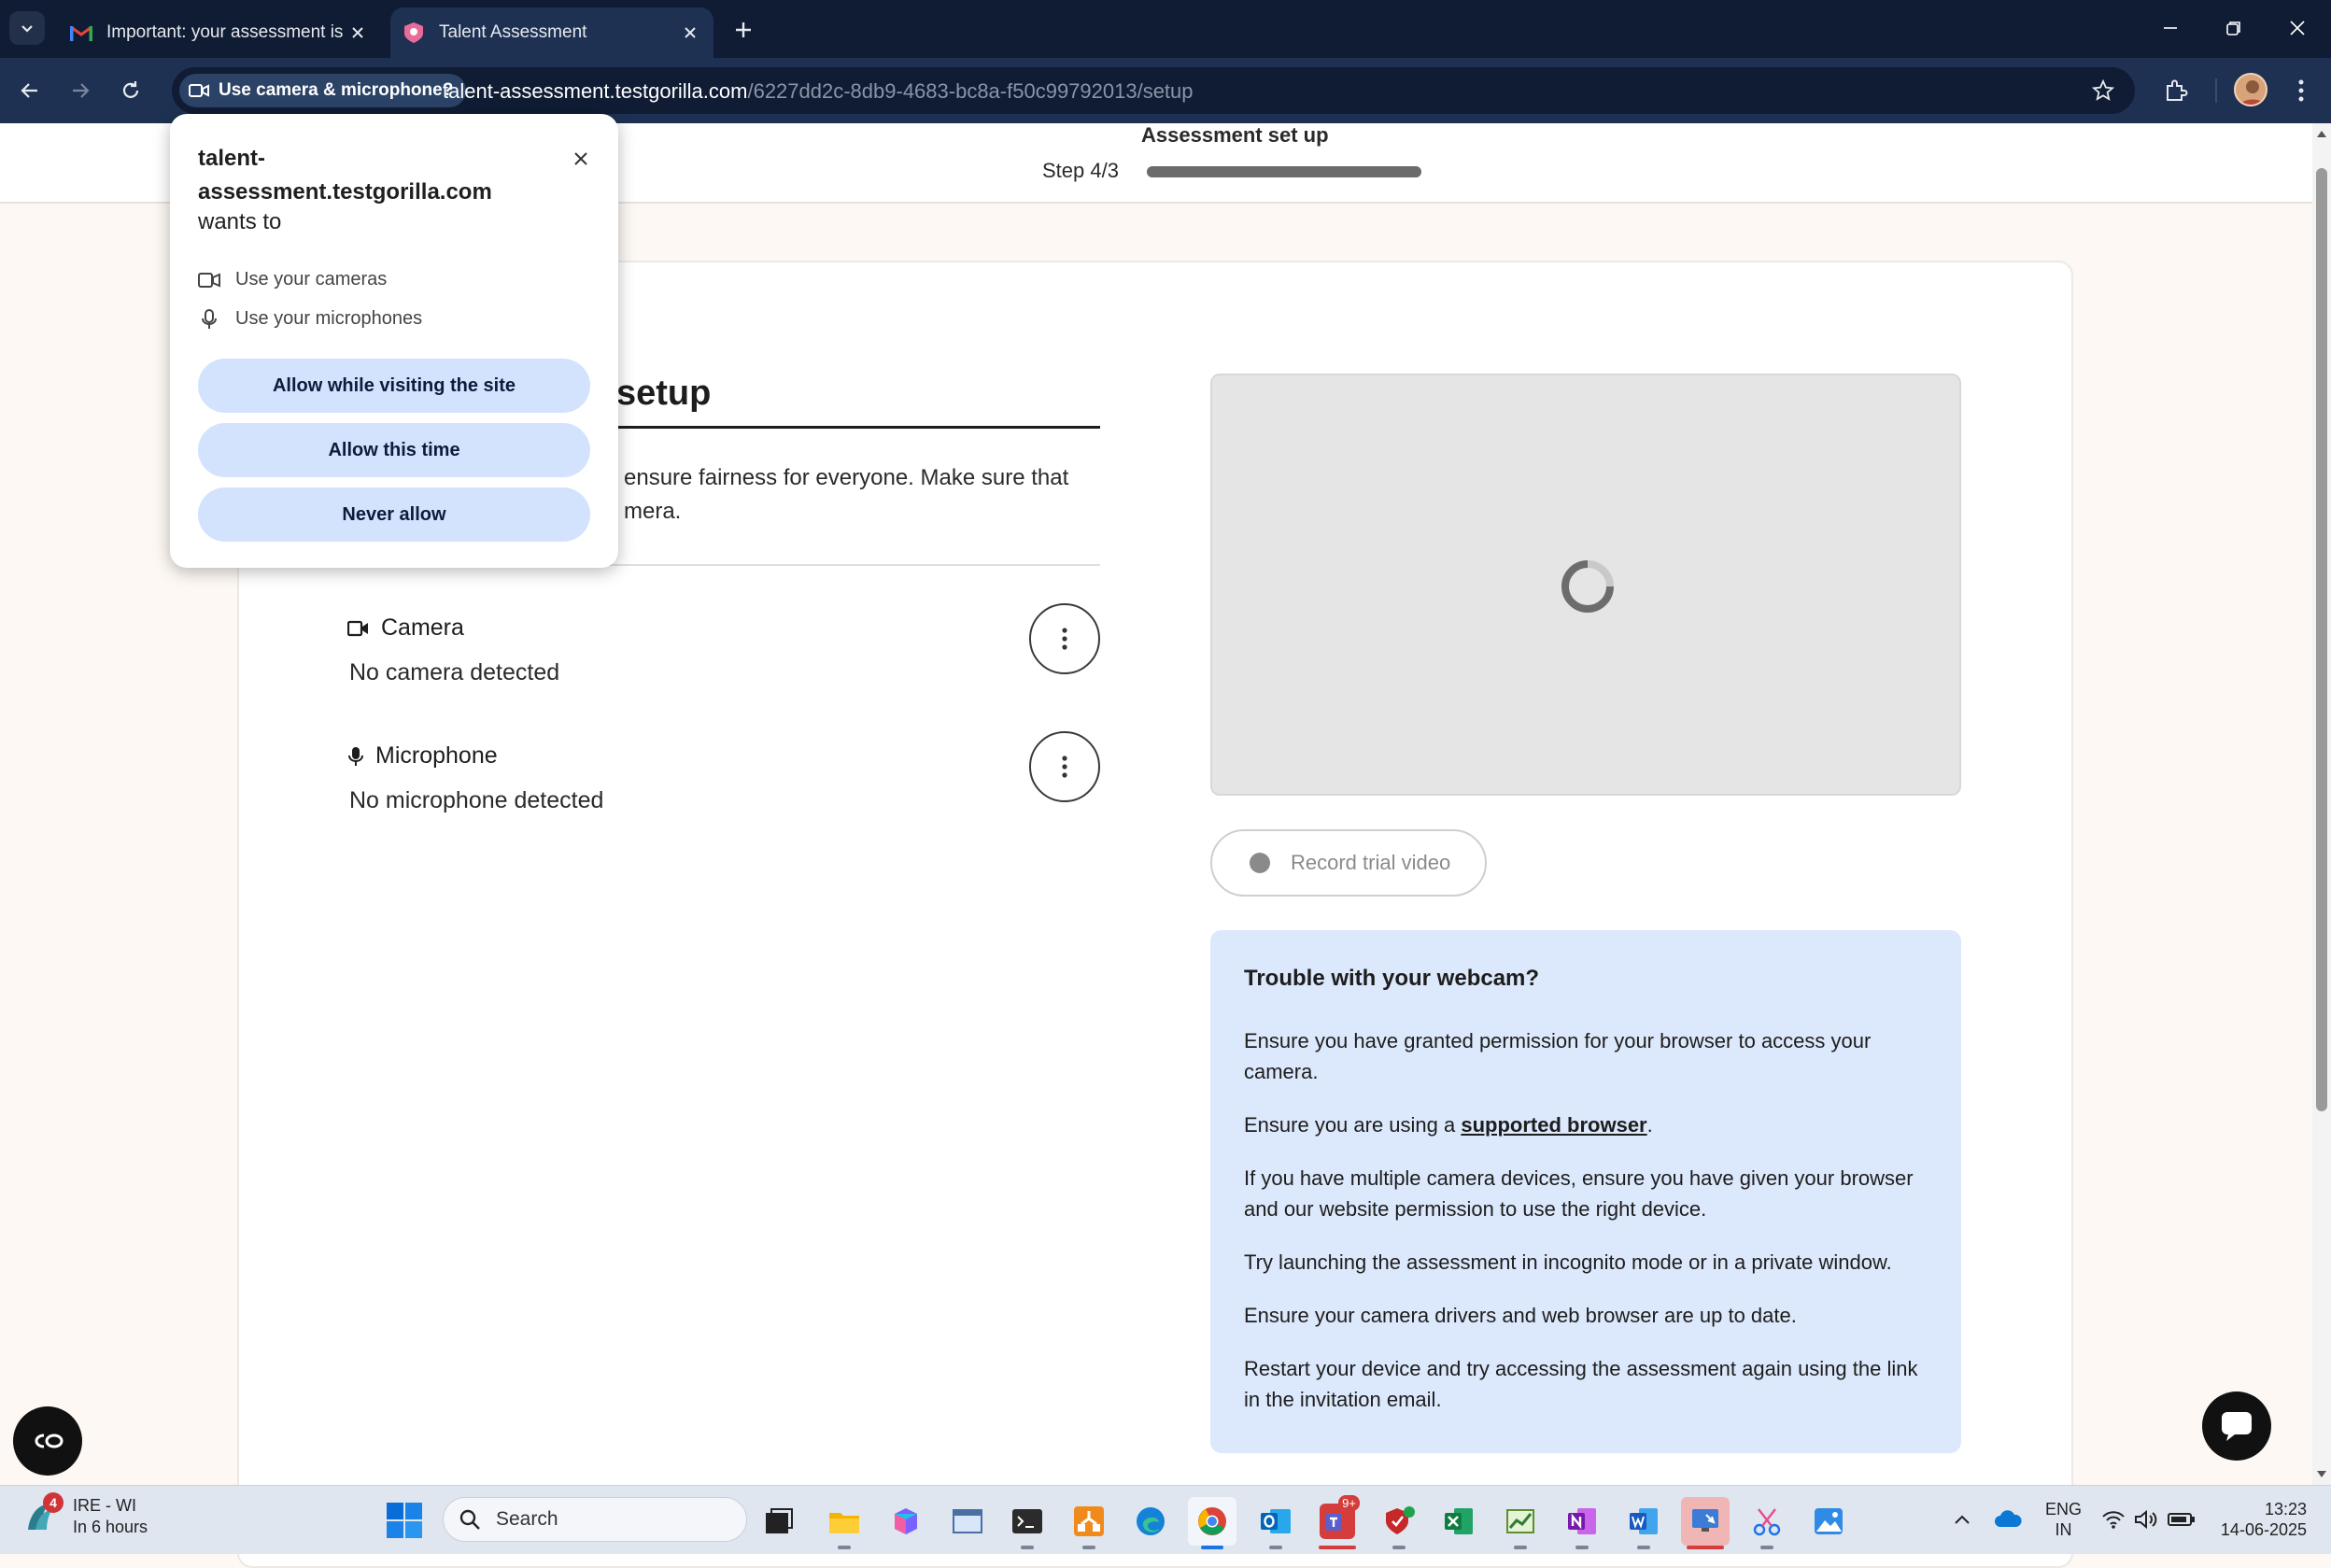 The width and height of the screenshot is (2331, 1568). I want to click on scrollbar-thumb, so click(2321, 639).